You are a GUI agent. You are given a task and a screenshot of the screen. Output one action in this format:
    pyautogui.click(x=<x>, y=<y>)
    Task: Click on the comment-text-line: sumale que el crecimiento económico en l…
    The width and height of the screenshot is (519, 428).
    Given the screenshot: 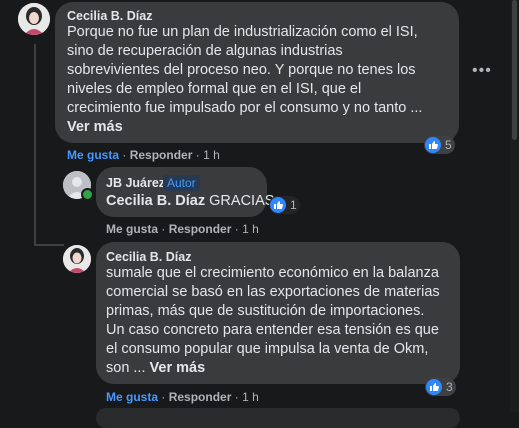 What is the action you would take?
    pyautogui.click(x=272, y=273)
    